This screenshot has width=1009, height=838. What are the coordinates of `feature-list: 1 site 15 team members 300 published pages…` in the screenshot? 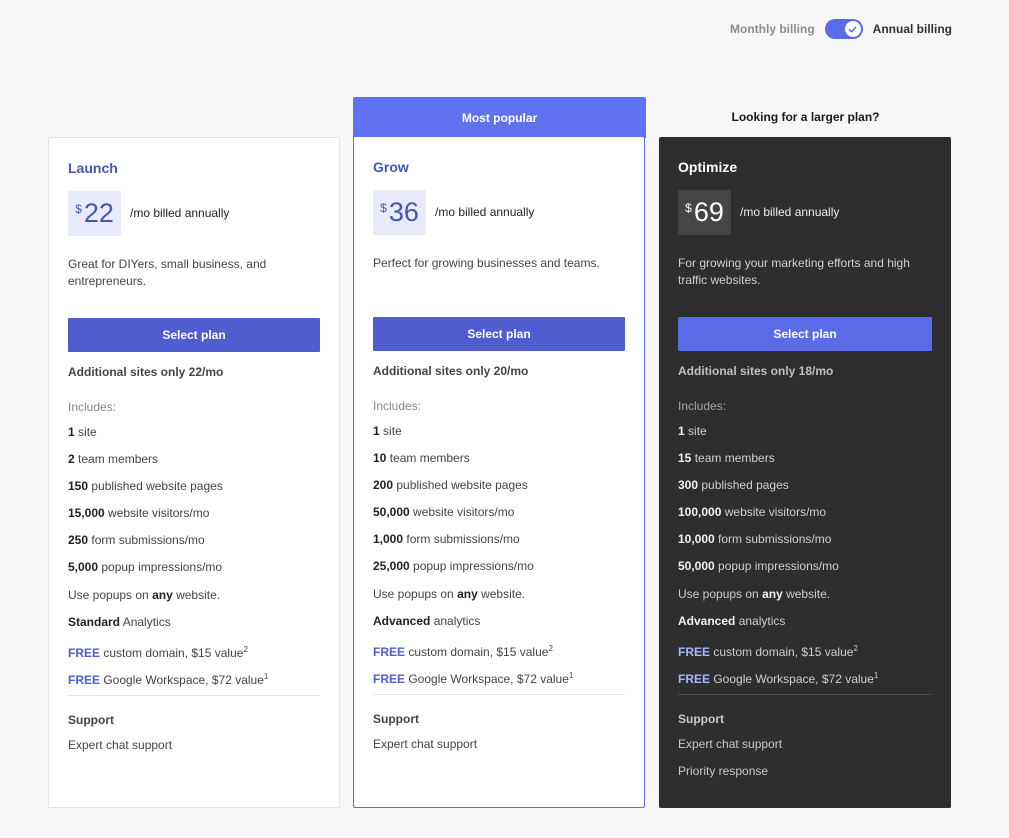 It's located at (805, 558).